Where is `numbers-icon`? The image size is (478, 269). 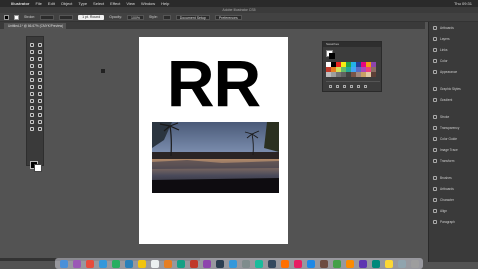
numbers-icon is located at coordinates (336, 263).